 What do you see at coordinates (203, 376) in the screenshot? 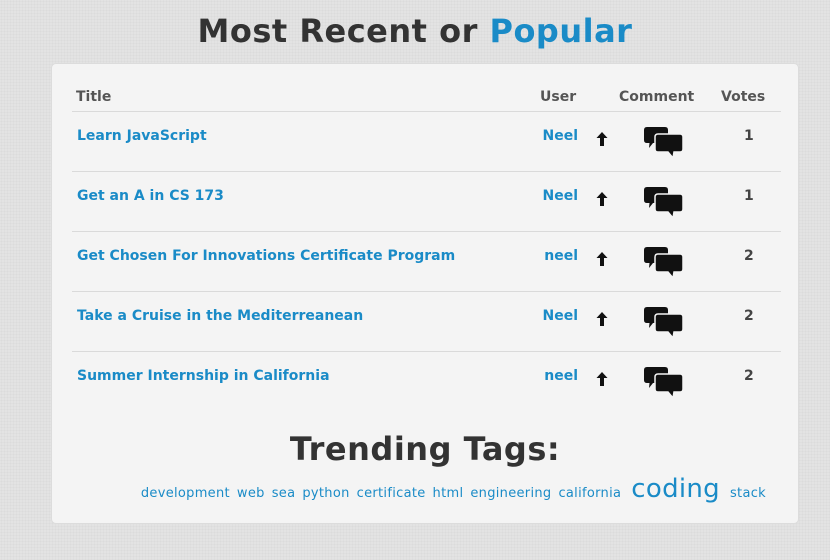
I see `post-title-link: Summer Internship in California` at bounding box center [203, 376].